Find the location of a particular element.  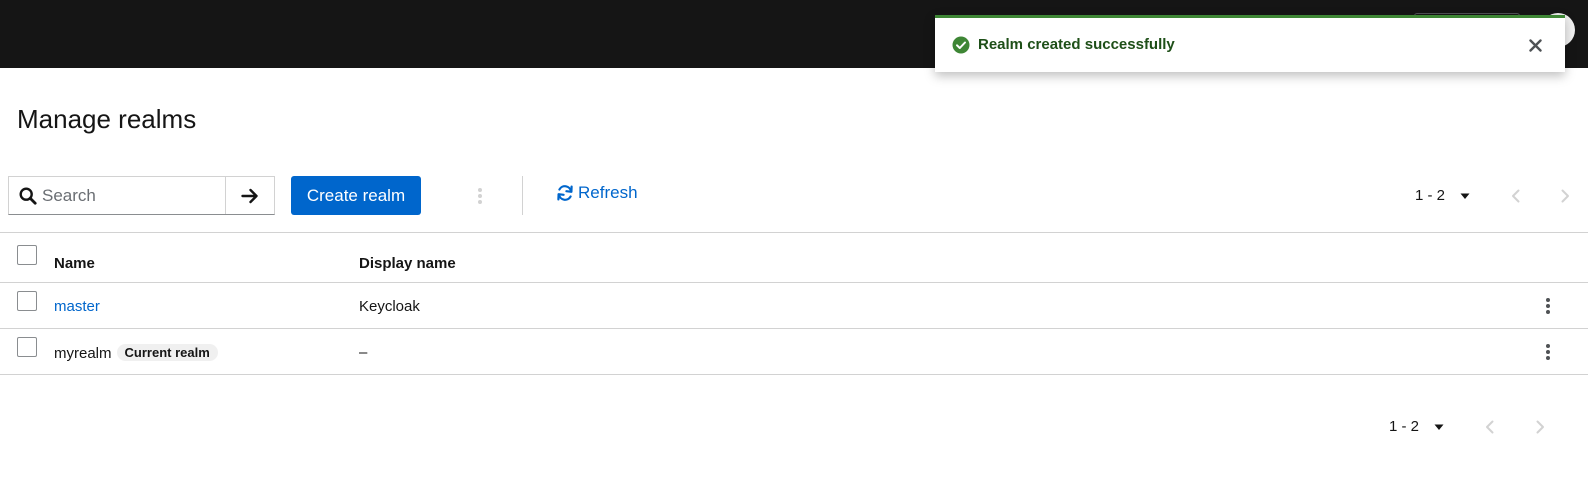

table-top-border is located at coordinates (794, 232).